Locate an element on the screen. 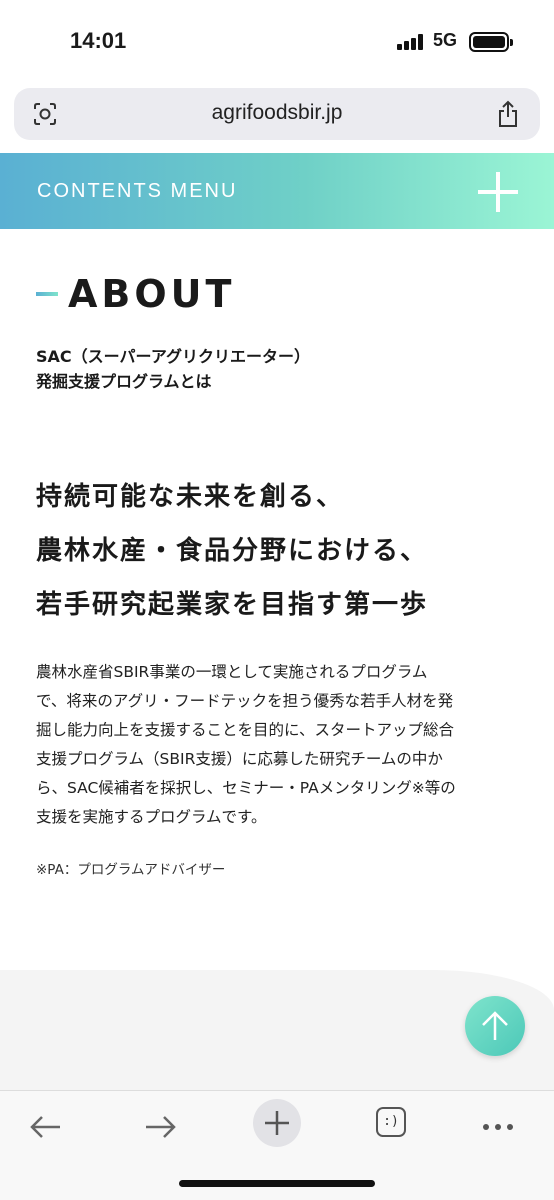 This screenshot has width=554, height=1200. body-line: 農林水産省SBIR事業の一環として実施されるプログラム is located at coordinates (232, 672).